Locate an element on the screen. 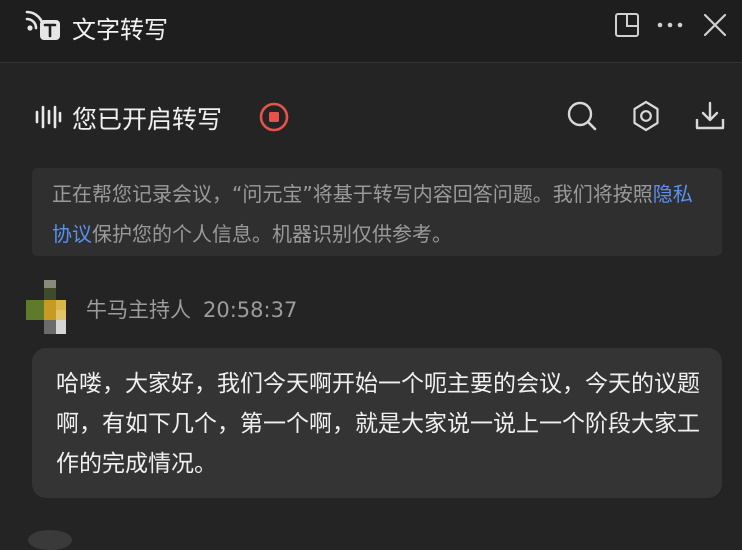  notice-text-after: 保护您的个人信息。机器识别仅供参考。 is located at coordinates (272, 234).